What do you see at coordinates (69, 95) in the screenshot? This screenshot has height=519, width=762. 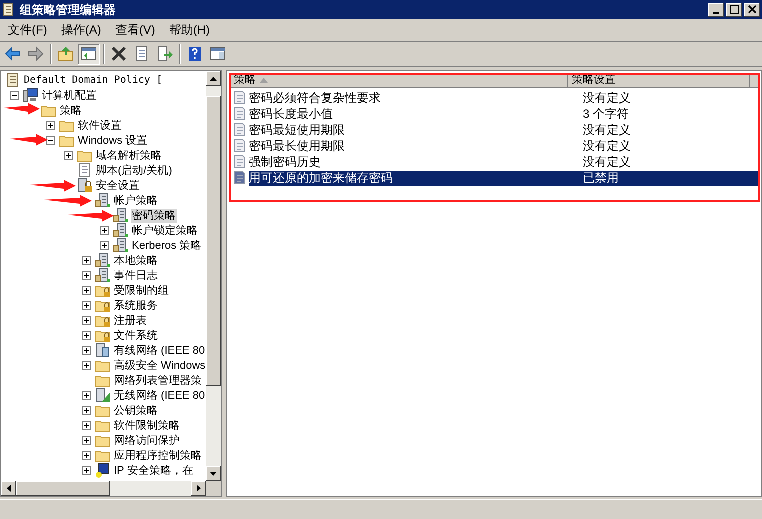 I see `tree-item: 计算机配置` at bounding box center [69, 95].